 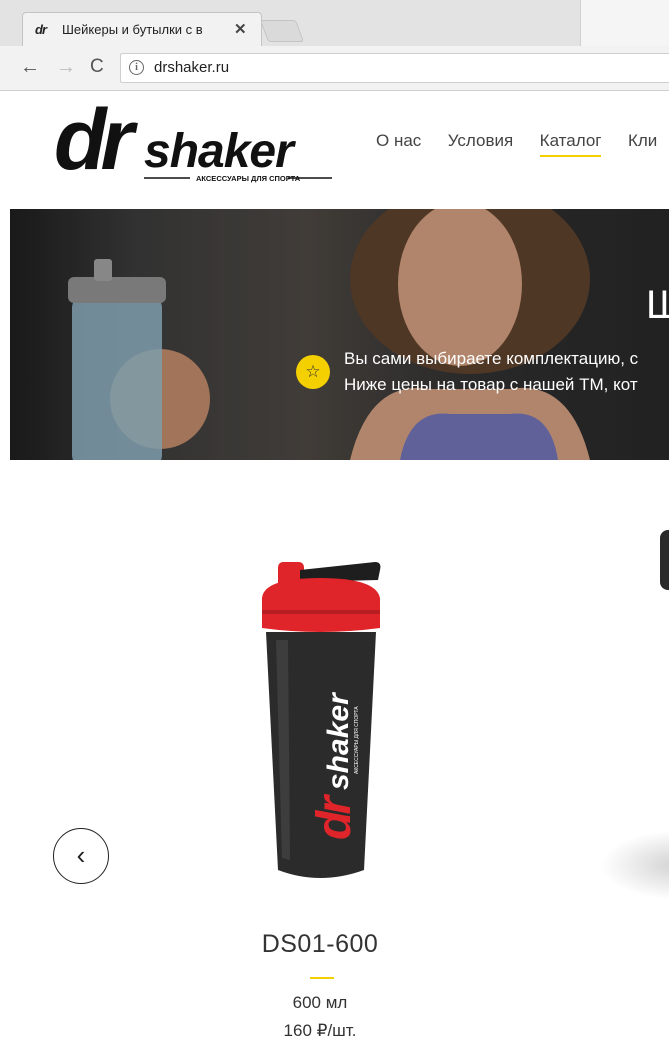 I want to click on bottle-lid-rim, so click(x=321, y=612).